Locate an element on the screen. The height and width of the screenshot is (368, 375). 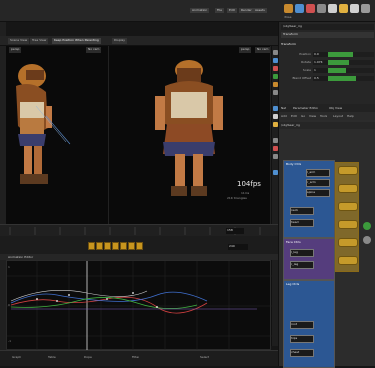
network-box-body: Body Ctrls l_arm r_arm spine neck head is located at coordinates (309, 199).